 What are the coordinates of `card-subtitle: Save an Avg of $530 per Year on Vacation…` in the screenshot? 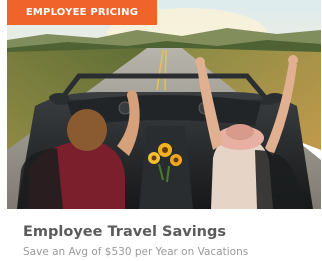 It's located at (136, 252).